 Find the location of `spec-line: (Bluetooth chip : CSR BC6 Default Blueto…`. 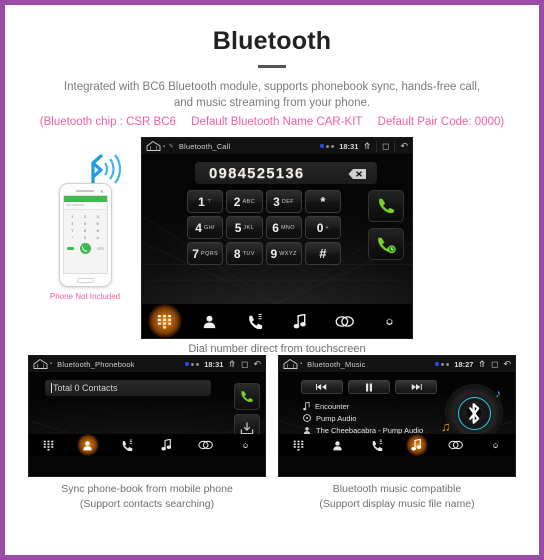

spec-line: (Bluetooth chip : CSR BC6 Default Blueto… is located at coordinates (272, 122).